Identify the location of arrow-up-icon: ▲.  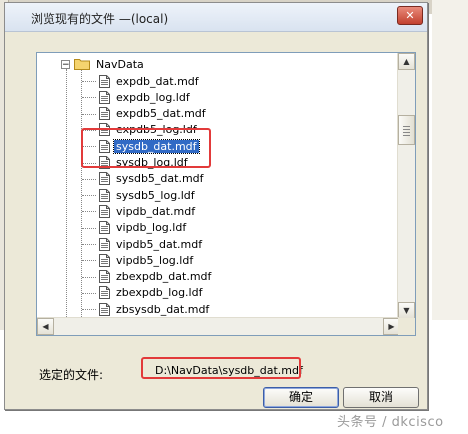
(406, 61).